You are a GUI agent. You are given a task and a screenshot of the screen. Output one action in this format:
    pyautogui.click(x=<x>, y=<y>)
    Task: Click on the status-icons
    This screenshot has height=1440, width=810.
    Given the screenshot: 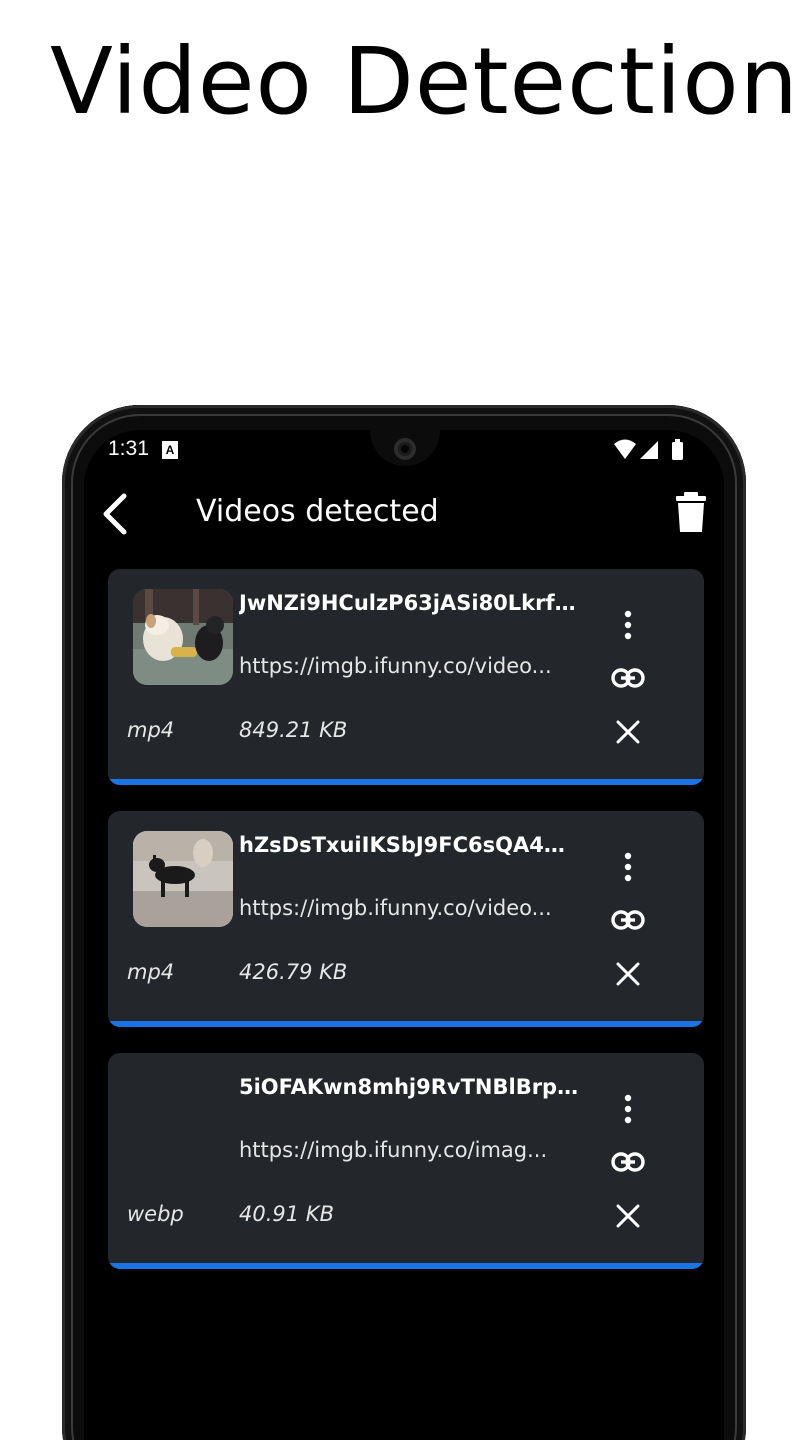 What is the action you would take?
    pyautogui.click(x=648, y=449)
    